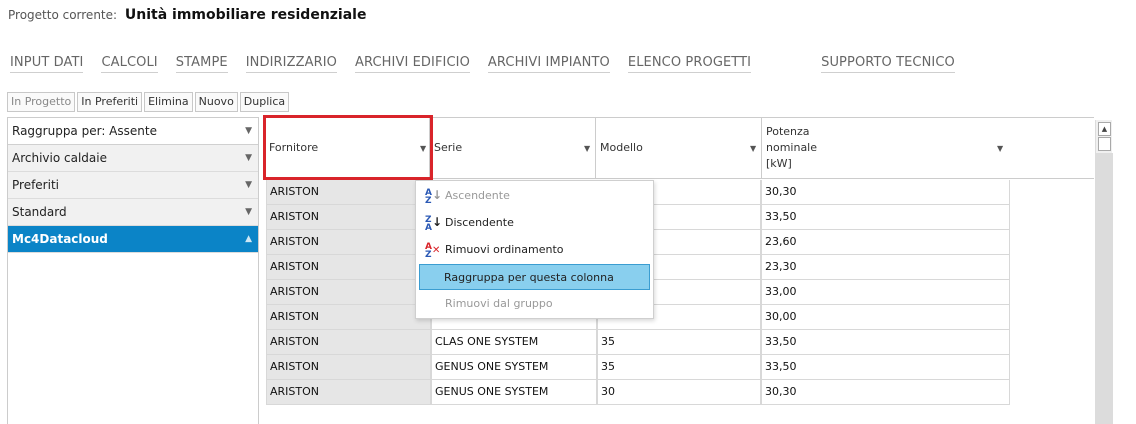  I want to click on scroll-thumb, so click(1104, 144).